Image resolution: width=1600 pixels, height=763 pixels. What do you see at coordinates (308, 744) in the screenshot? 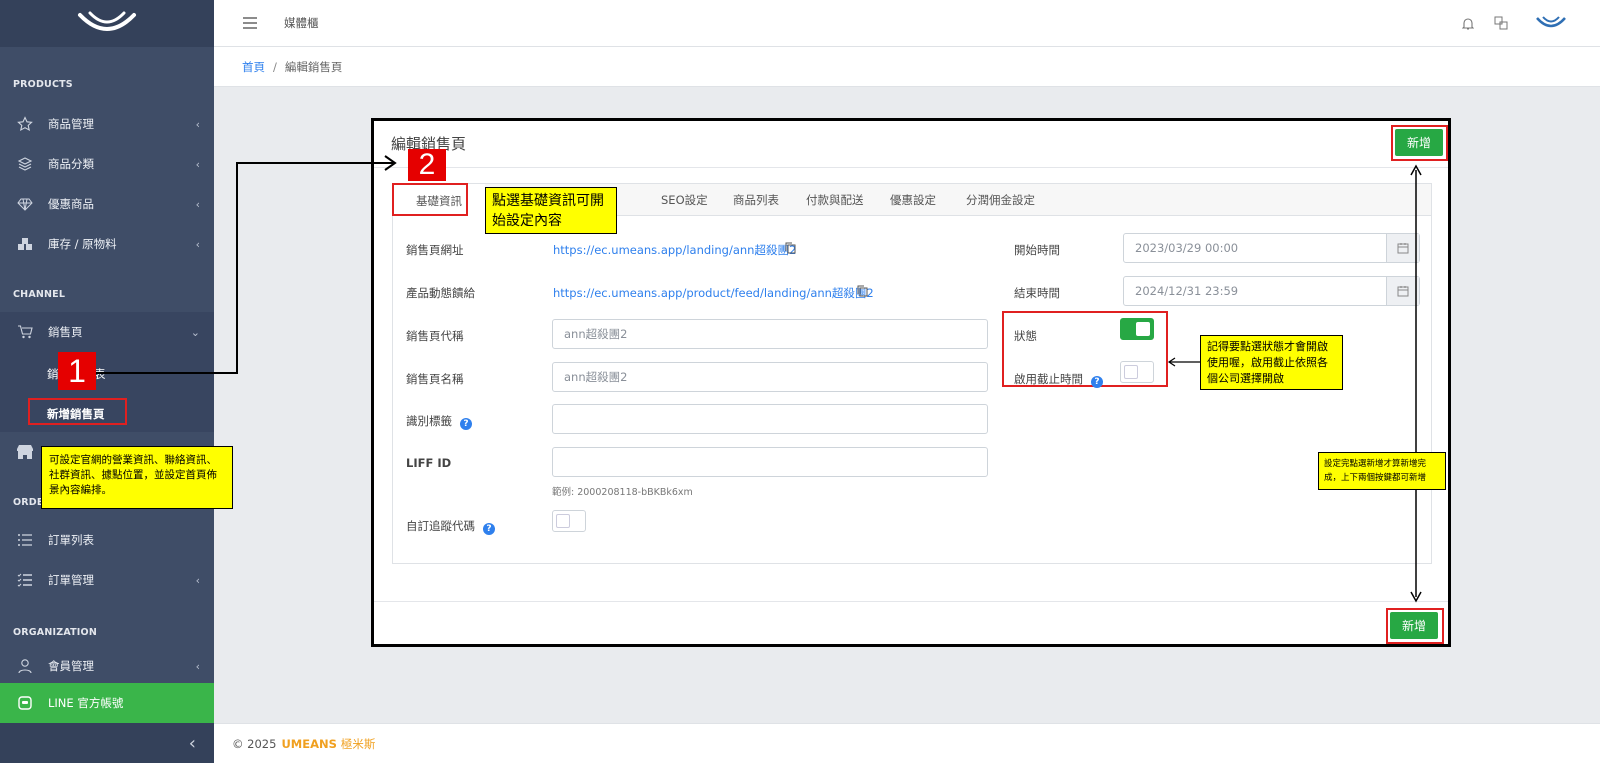
I see `footer-brand: UMEANS` at bounding box center [308, 744].